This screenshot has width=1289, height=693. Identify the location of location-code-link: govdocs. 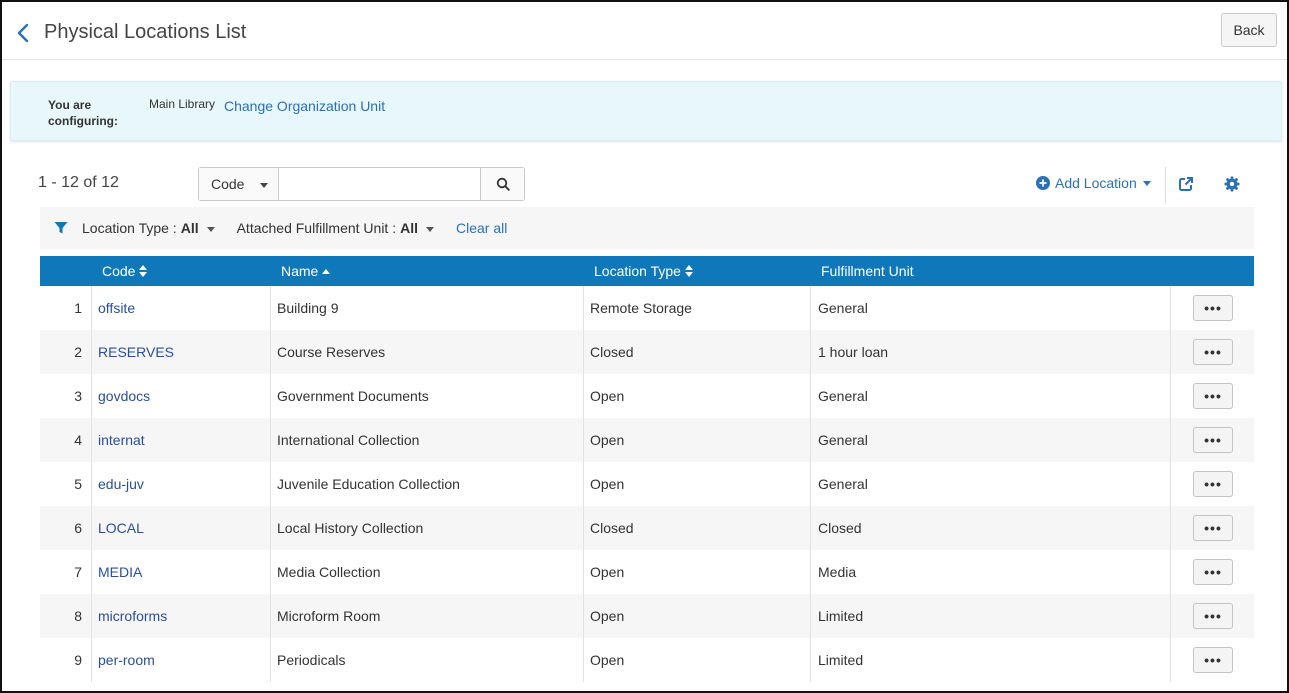
(124, 396).